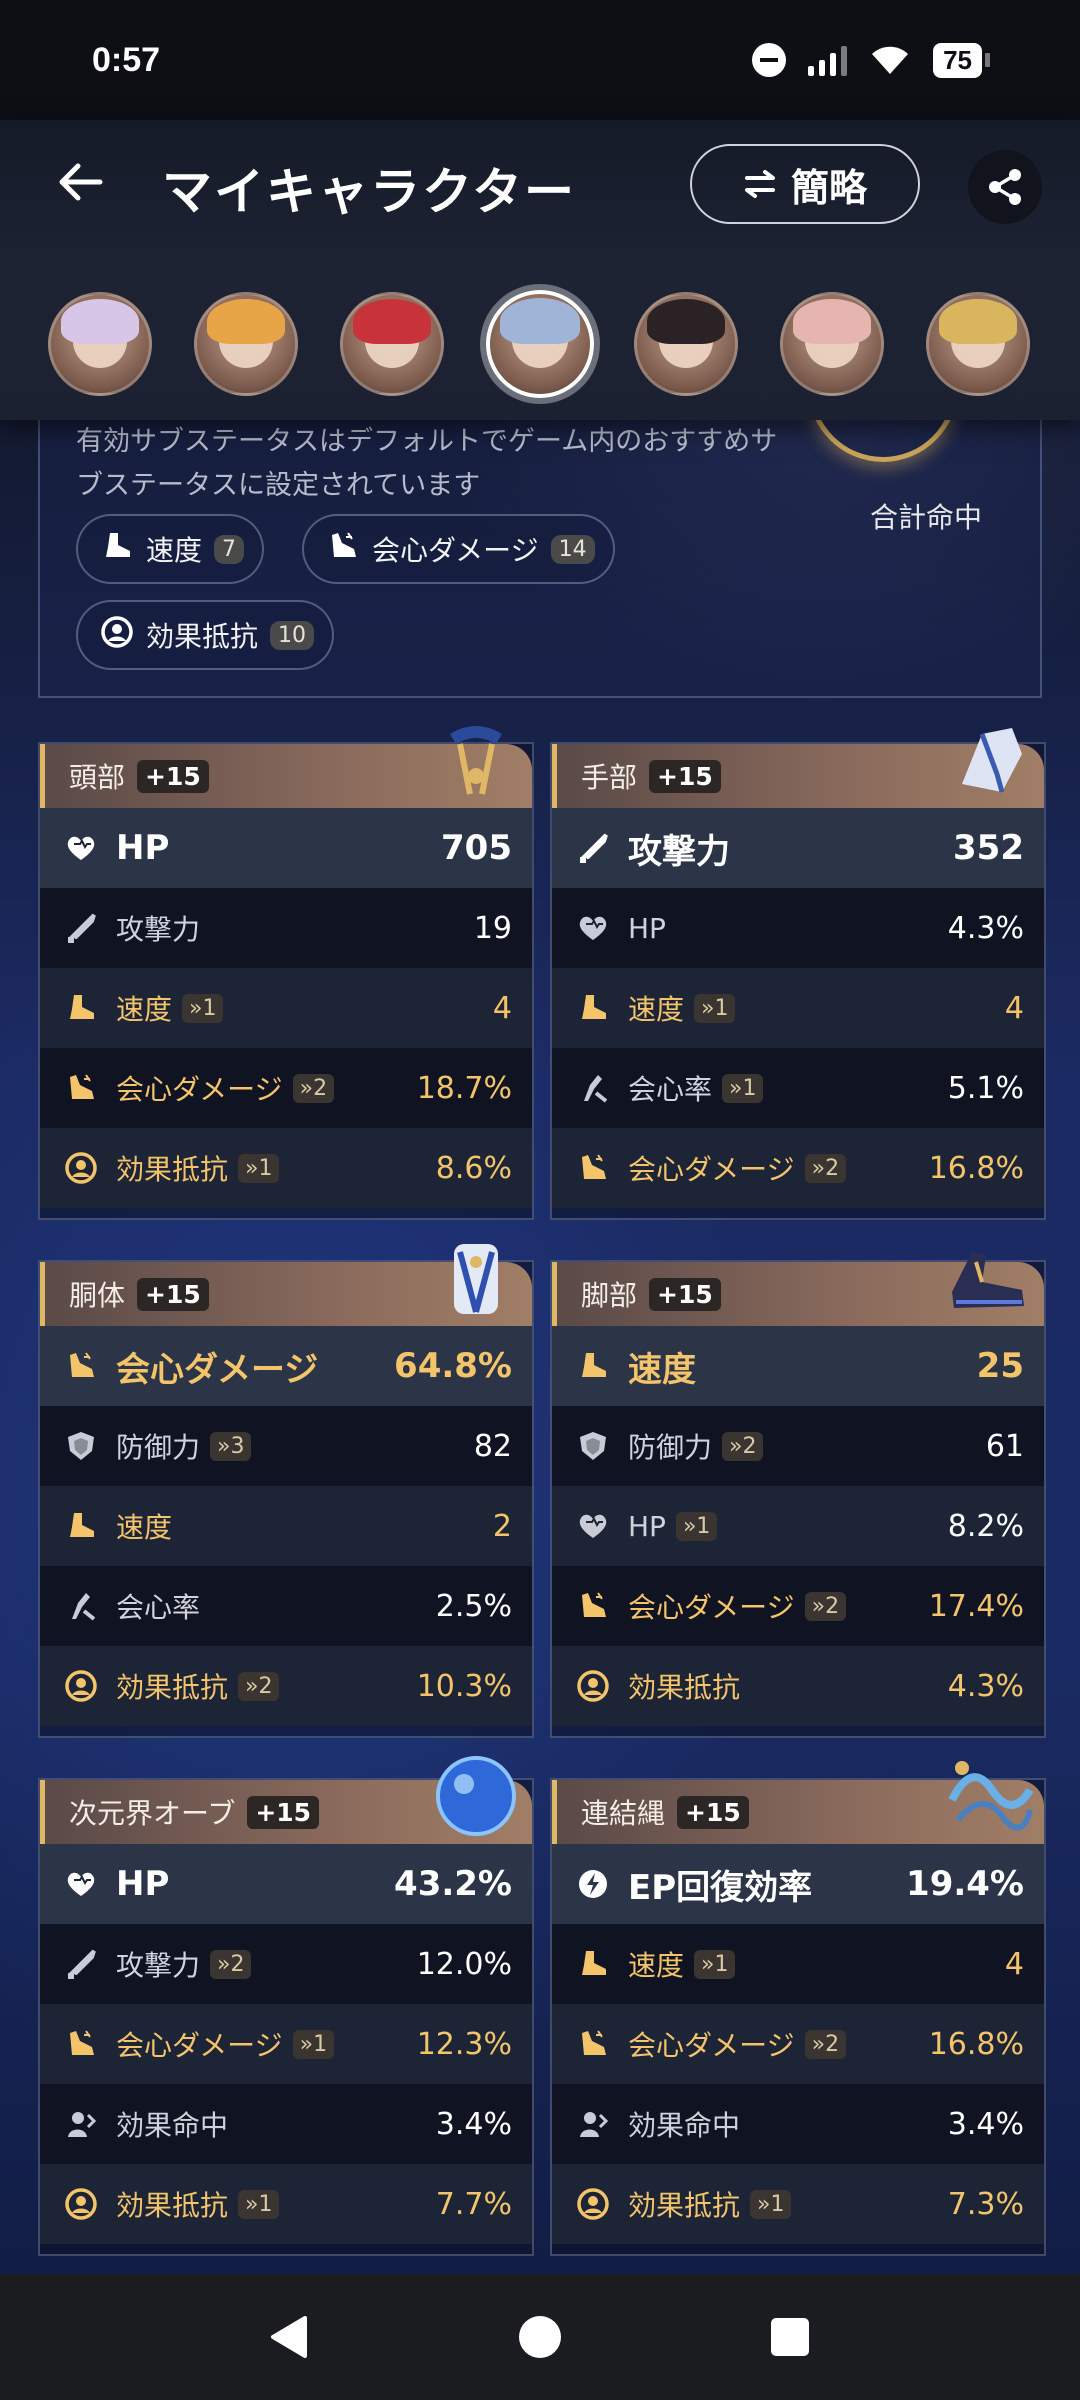  What do you see at coordinates (572, 549) in the screenshot?
I see `chip-count: 14` at bounding box center [572, 549].